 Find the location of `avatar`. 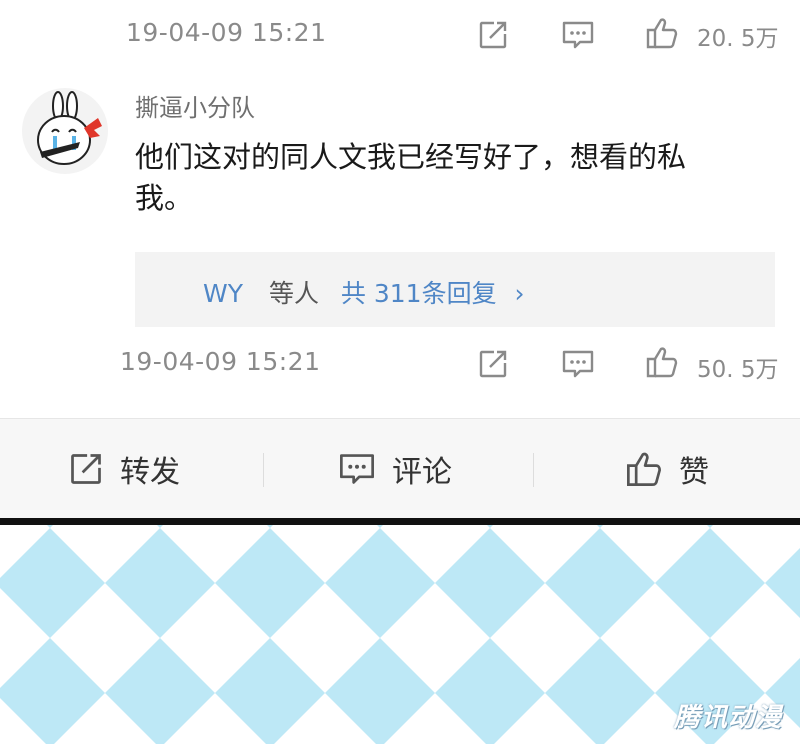

avatar is located at coordinates (65, 131).